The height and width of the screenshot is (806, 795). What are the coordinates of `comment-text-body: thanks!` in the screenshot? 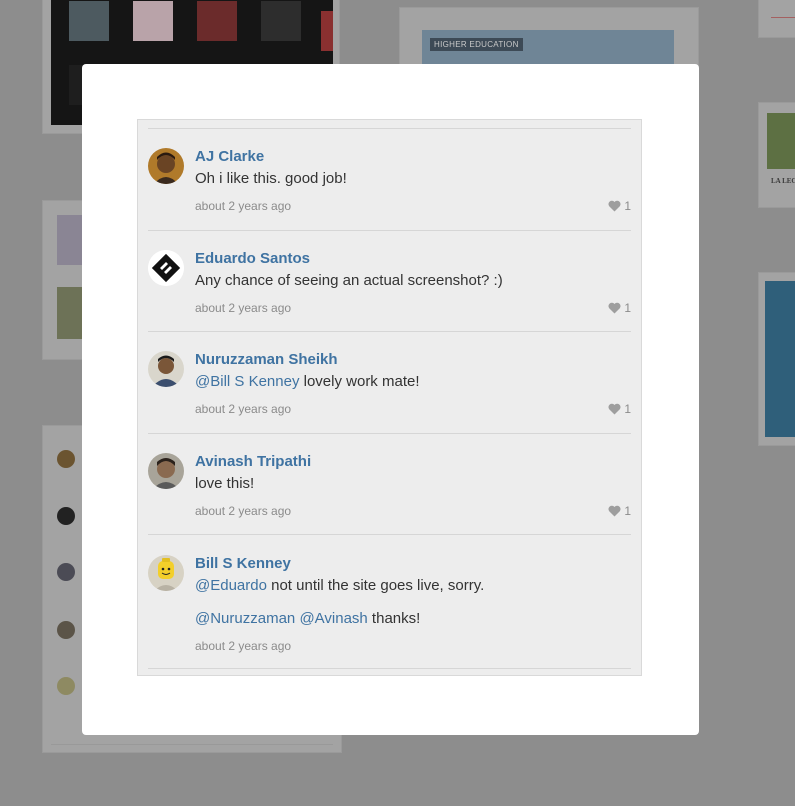 It's located at (394, 618).